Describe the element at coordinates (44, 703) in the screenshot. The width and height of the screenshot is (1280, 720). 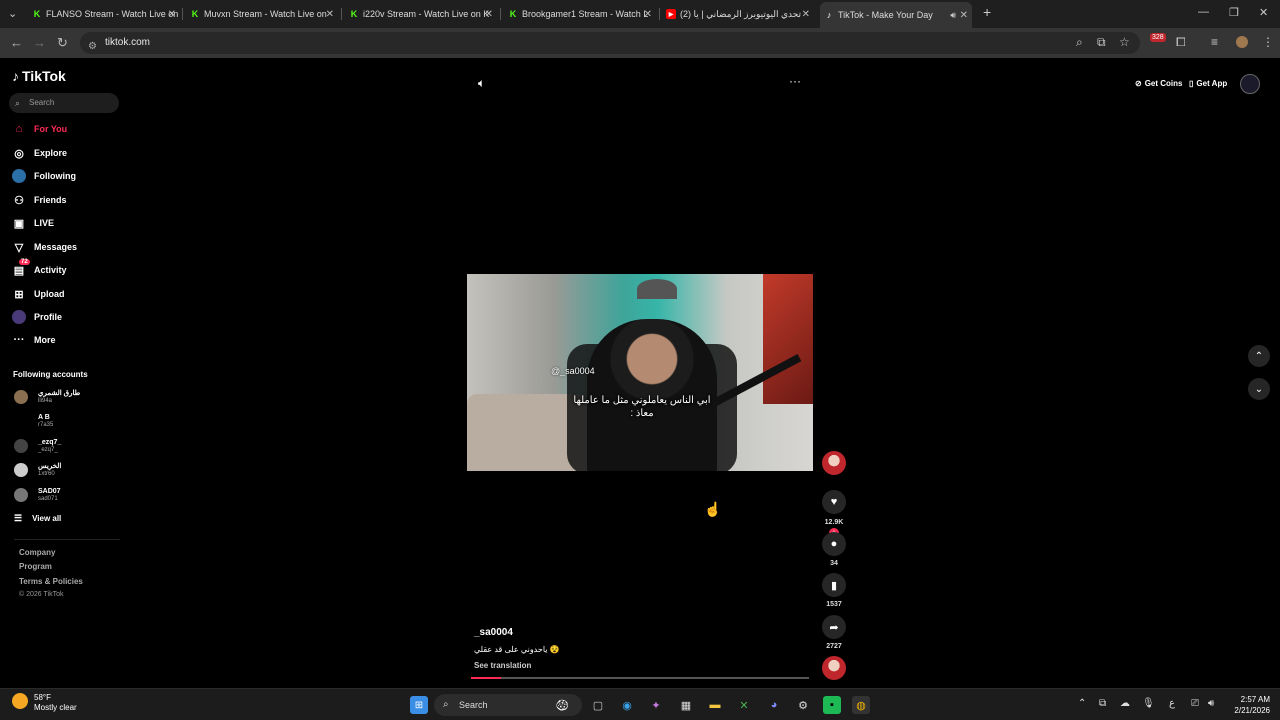
I see `weather-widget: 58°F Mostly clear` at that location.